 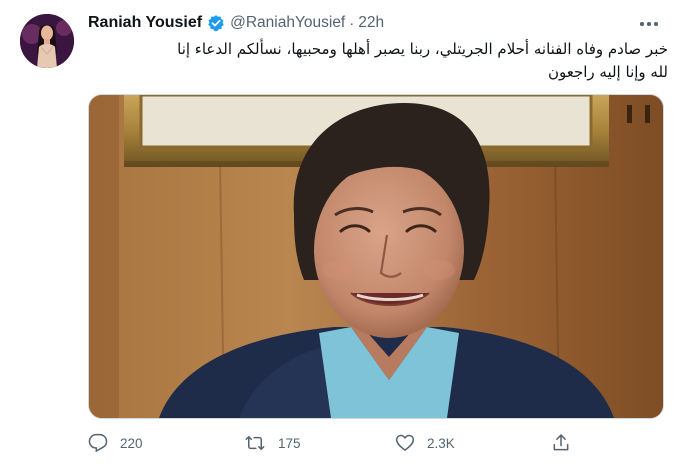 I want to click on retweet-icon, so click(x=255, y=443).